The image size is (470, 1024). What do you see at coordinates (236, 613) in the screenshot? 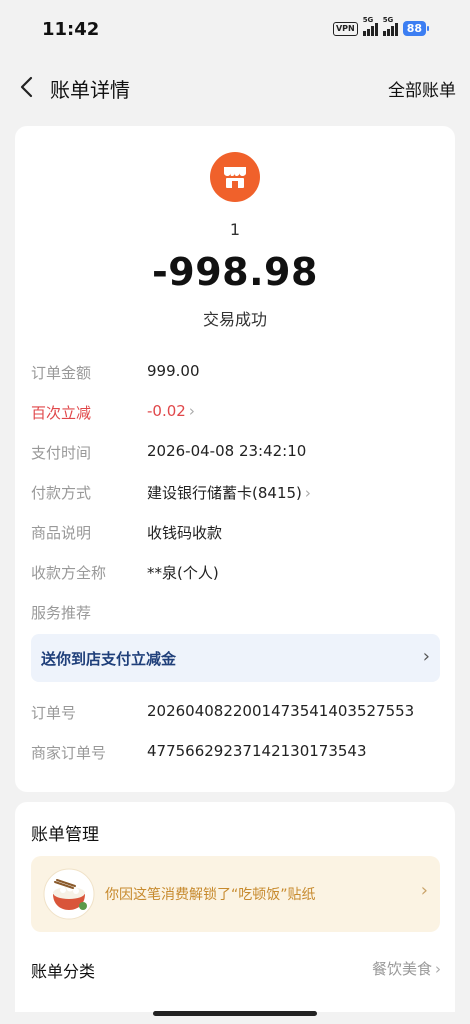
I see `service-row: 服务推荐` at bounding box center [236, 613].